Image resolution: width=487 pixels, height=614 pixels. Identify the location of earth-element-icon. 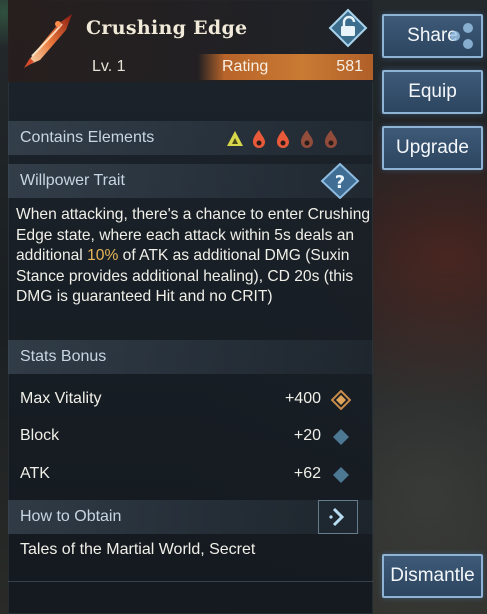
(235, 138).